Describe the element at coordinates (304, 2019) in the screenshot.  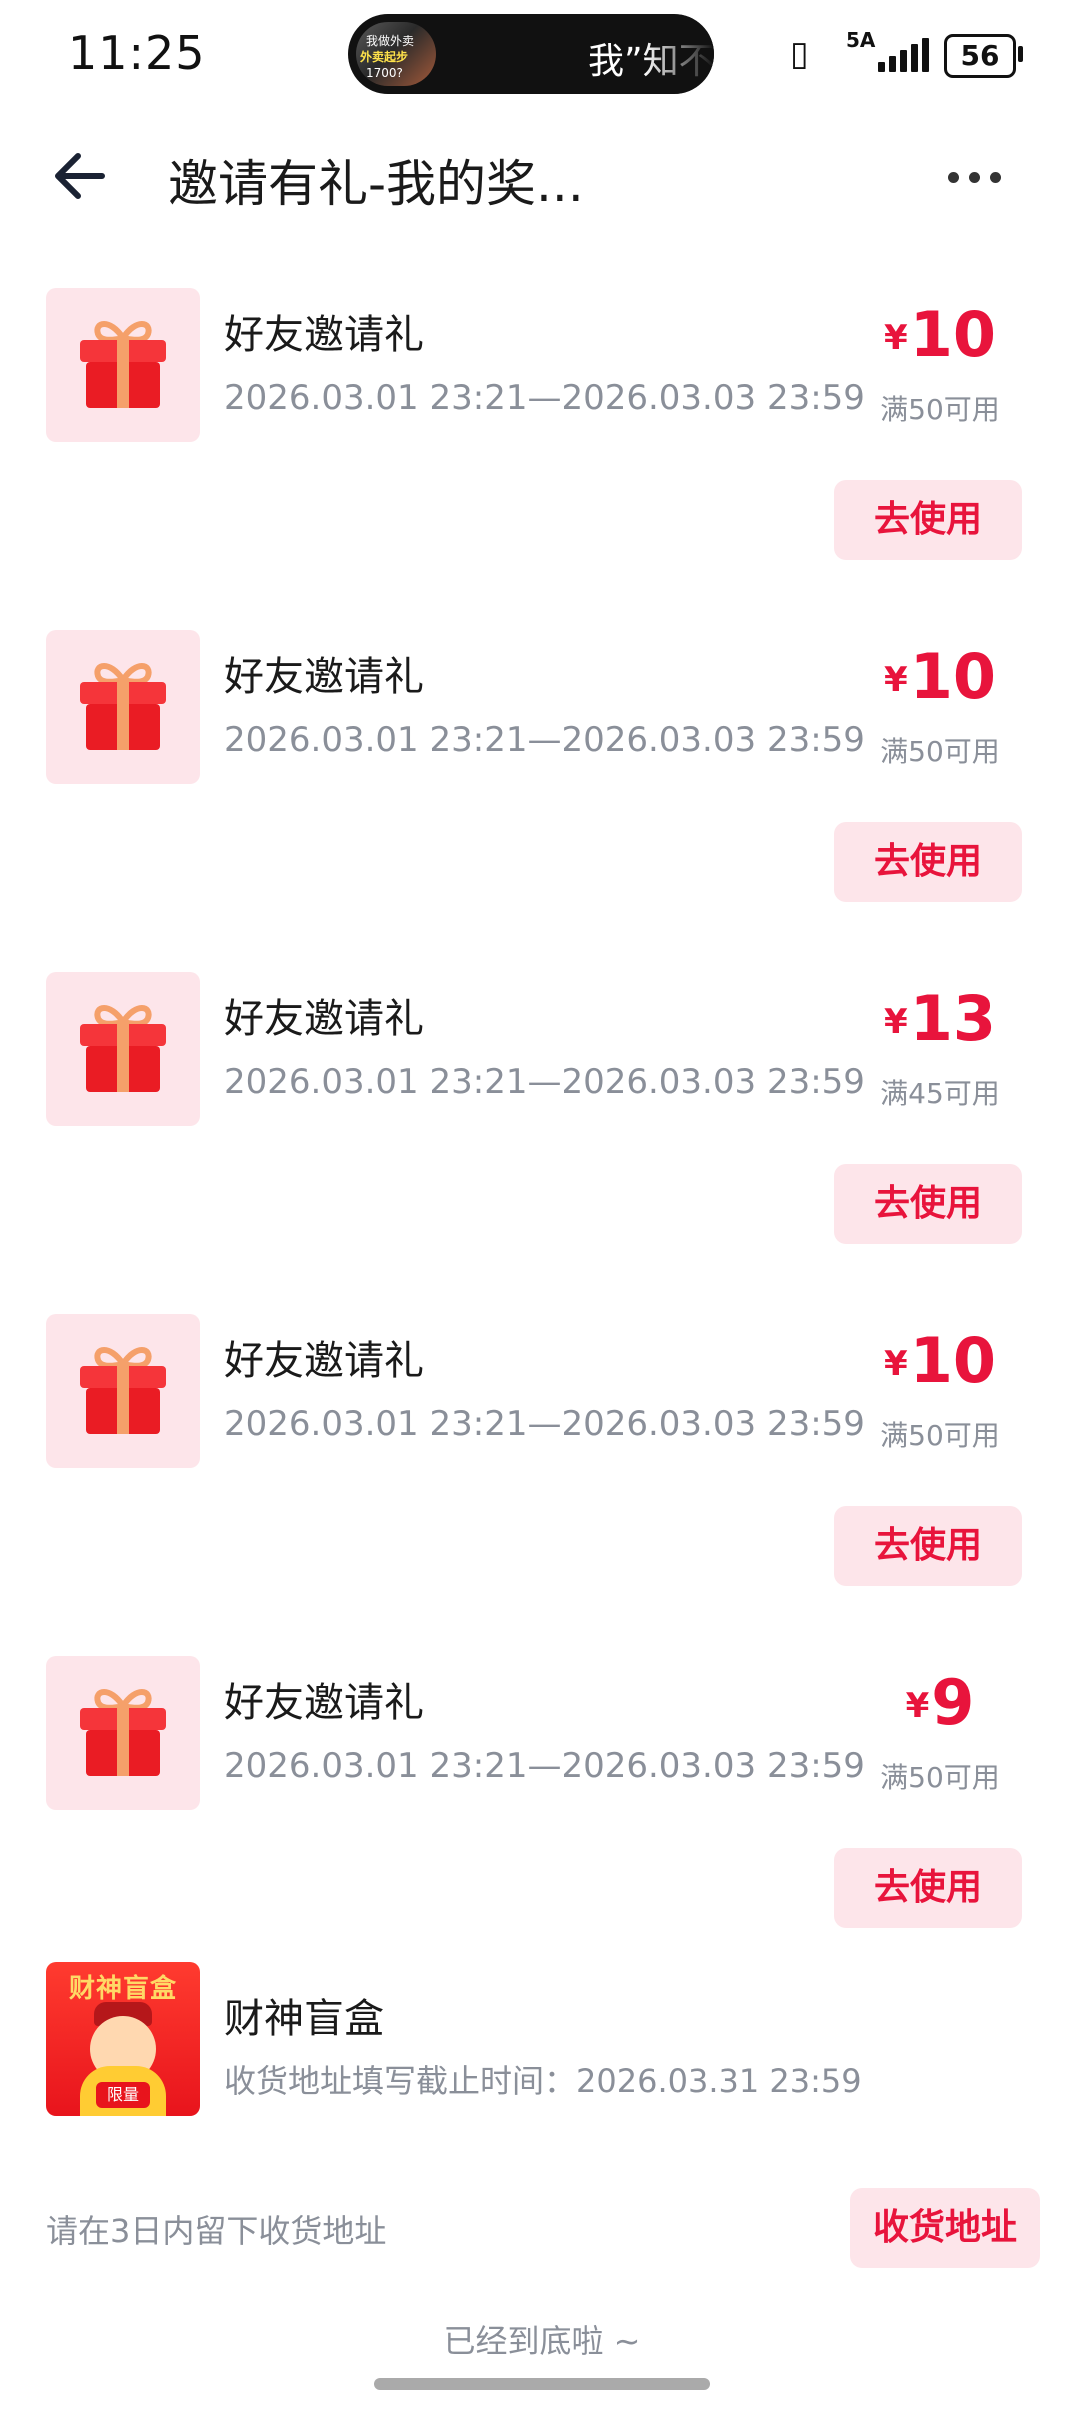
I see `blind-box-name: 财神盲盒` at that location.